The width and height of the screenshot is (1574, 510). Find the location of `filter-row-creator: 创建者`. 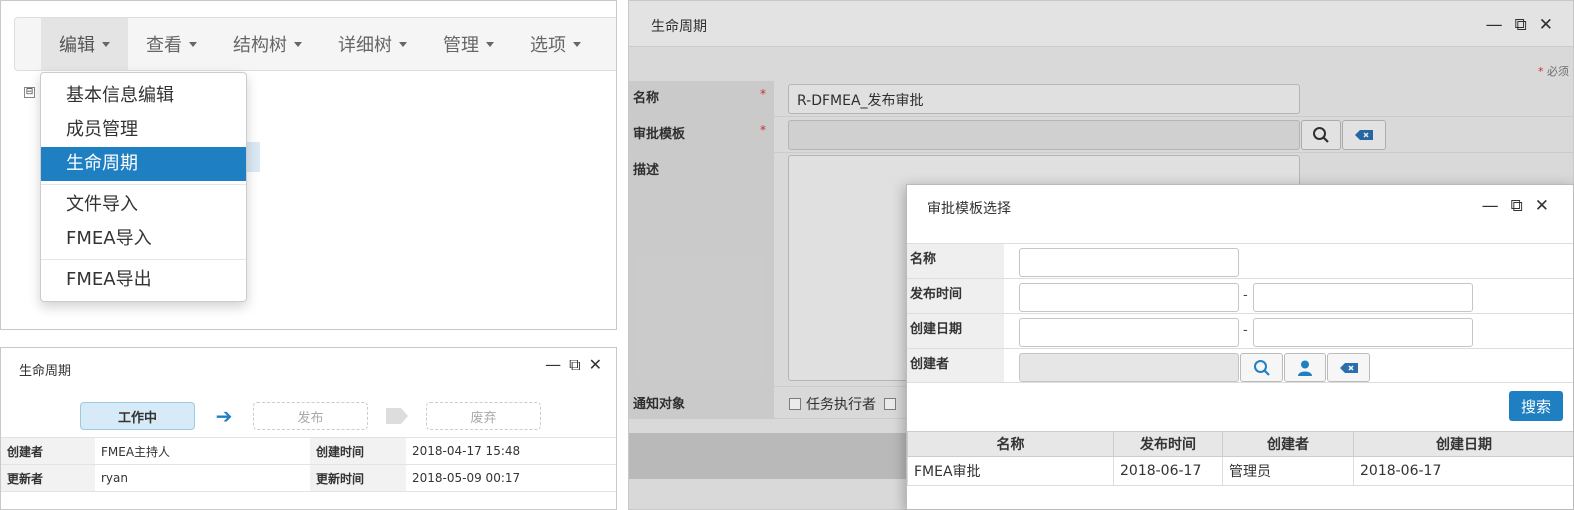

filter-row-creator: 创建者 is located at coordinates (1240, 365).